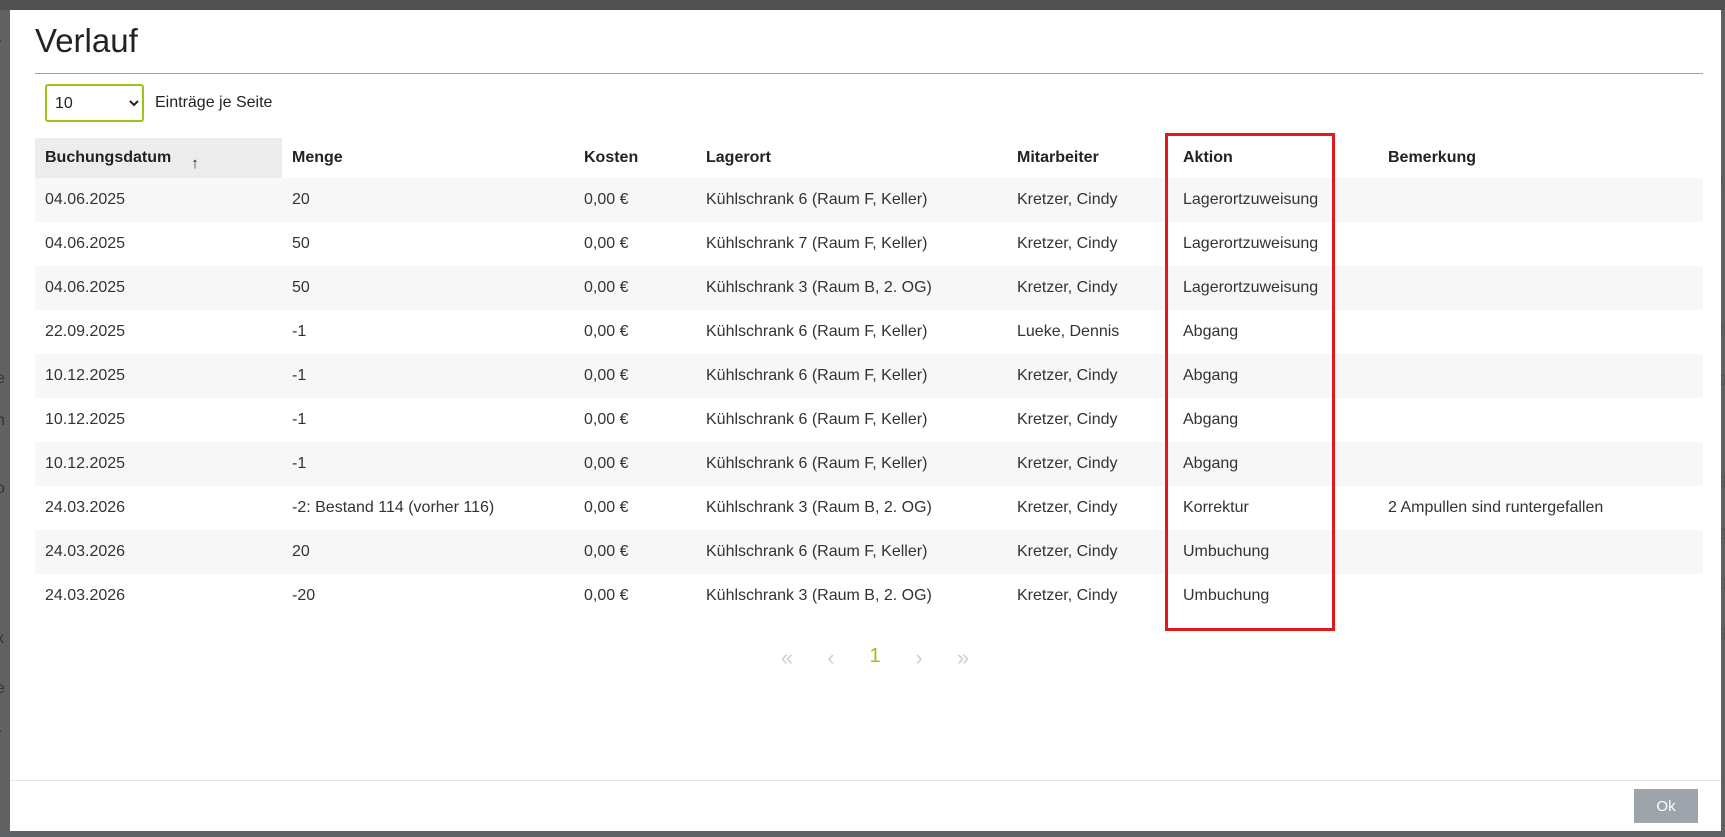 The width and height of the screenshot is (1725, 837). I want to click on column-header-lagerort: Lagerort, so click(851, 158).